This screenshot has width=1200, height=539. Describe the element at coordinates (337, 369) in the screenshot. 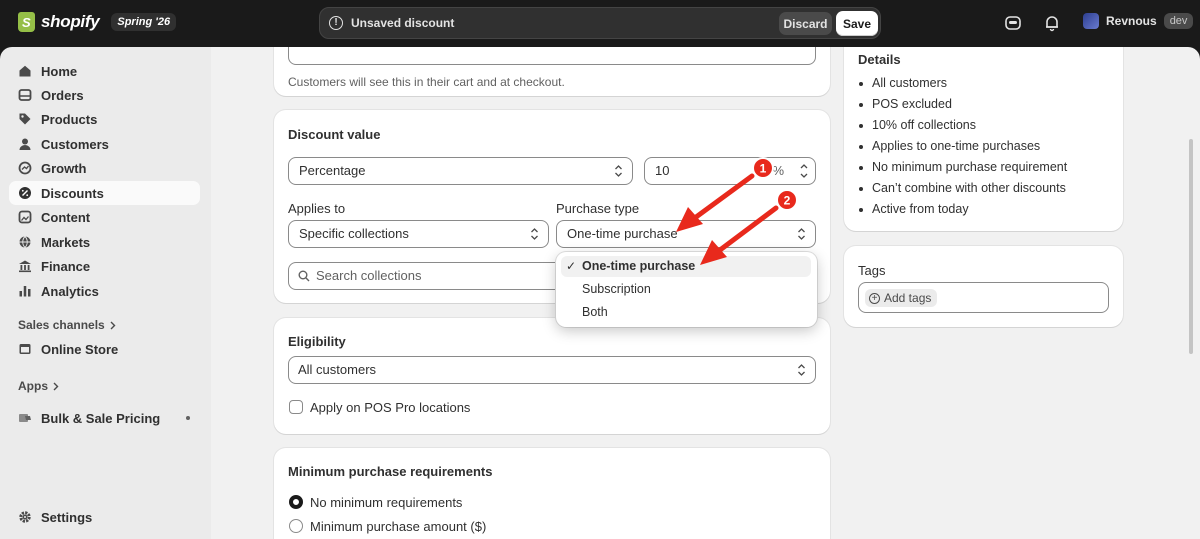

I see `select-value: All customers` at that location.